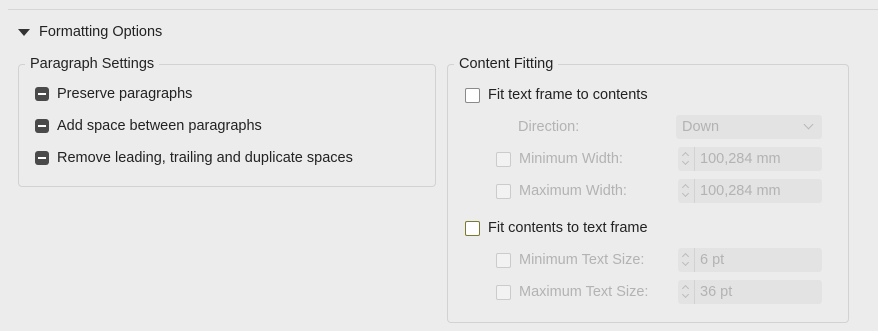  I want to click on max-text-size-checkbox, so click(503, 292).